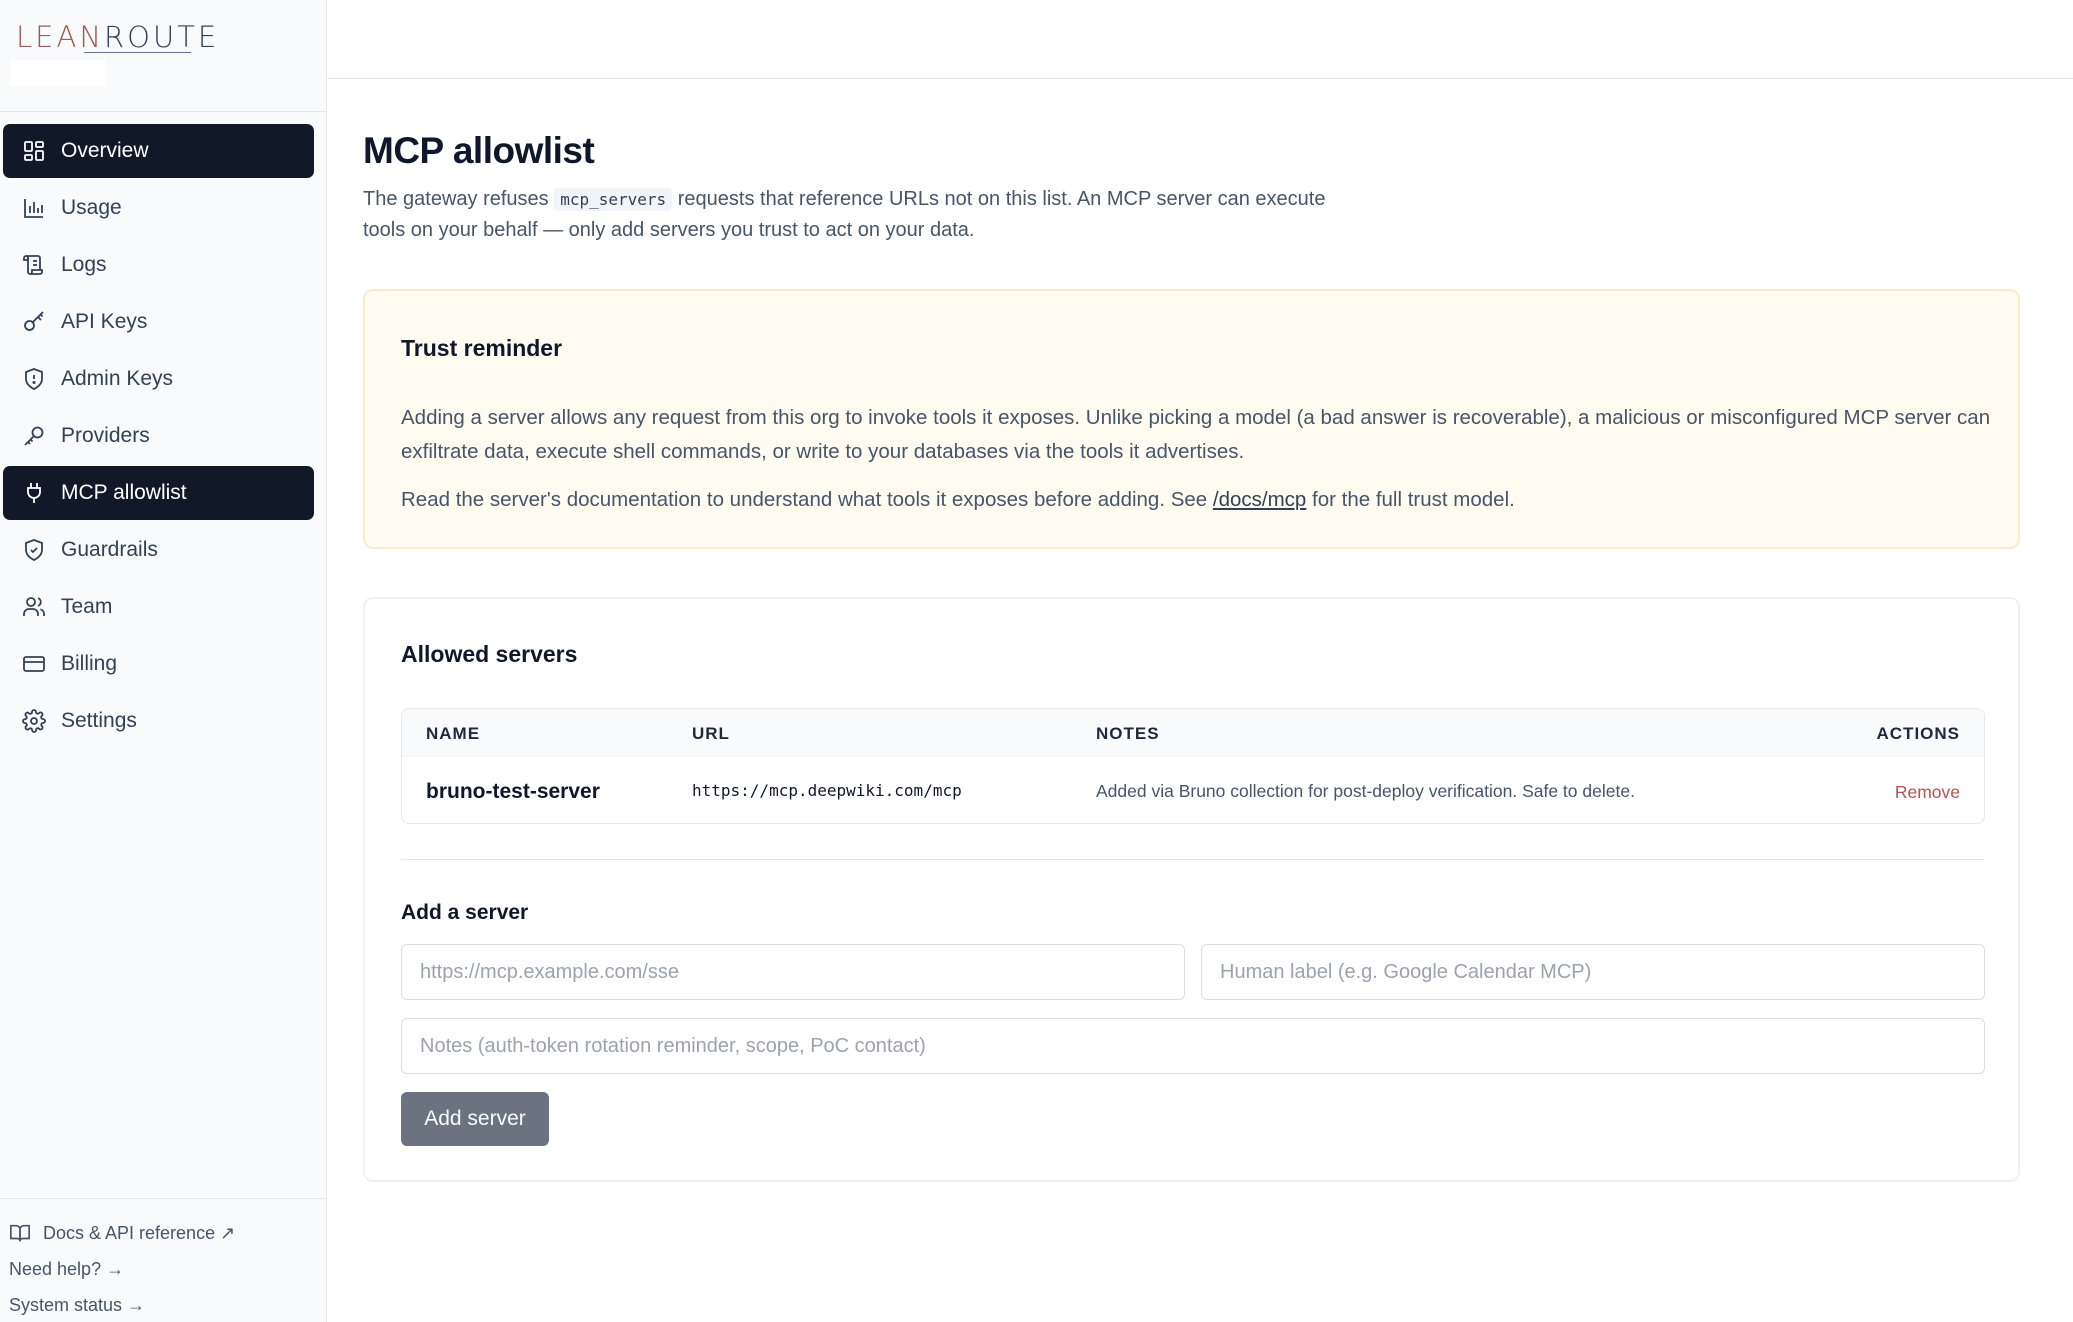 Image resolution: width=2073 pixels, height=1322 pixels. I want to click on sidebar-item-admin-keys: Admin Keys, so click(158, 379).